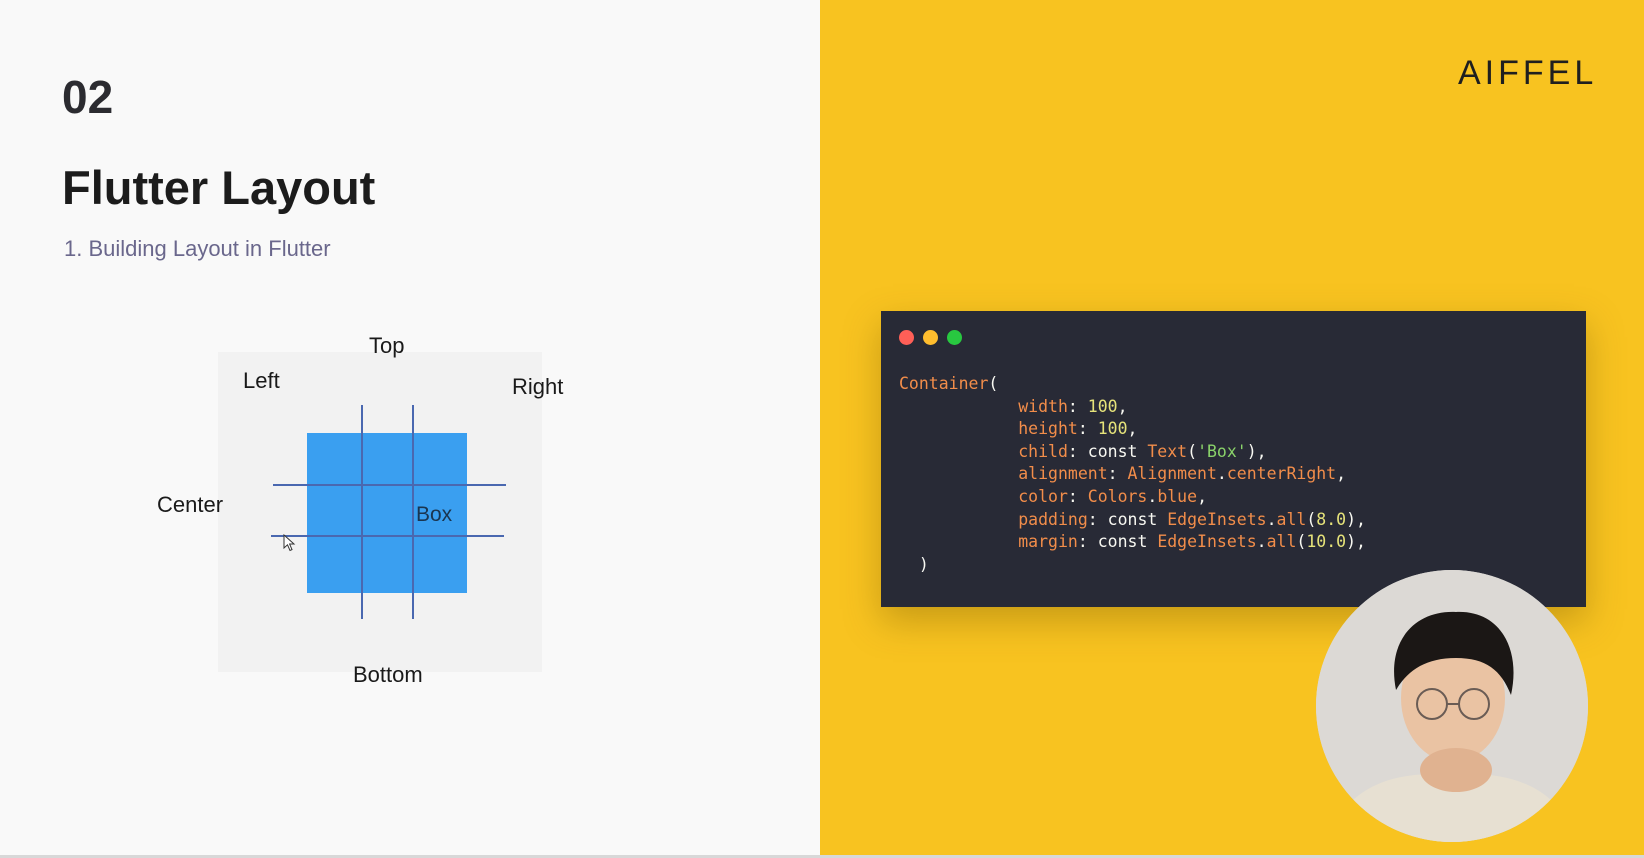 This screenshot has height=858, width=1644. I want to click on code-token: 'Box', so click(1222, 451).